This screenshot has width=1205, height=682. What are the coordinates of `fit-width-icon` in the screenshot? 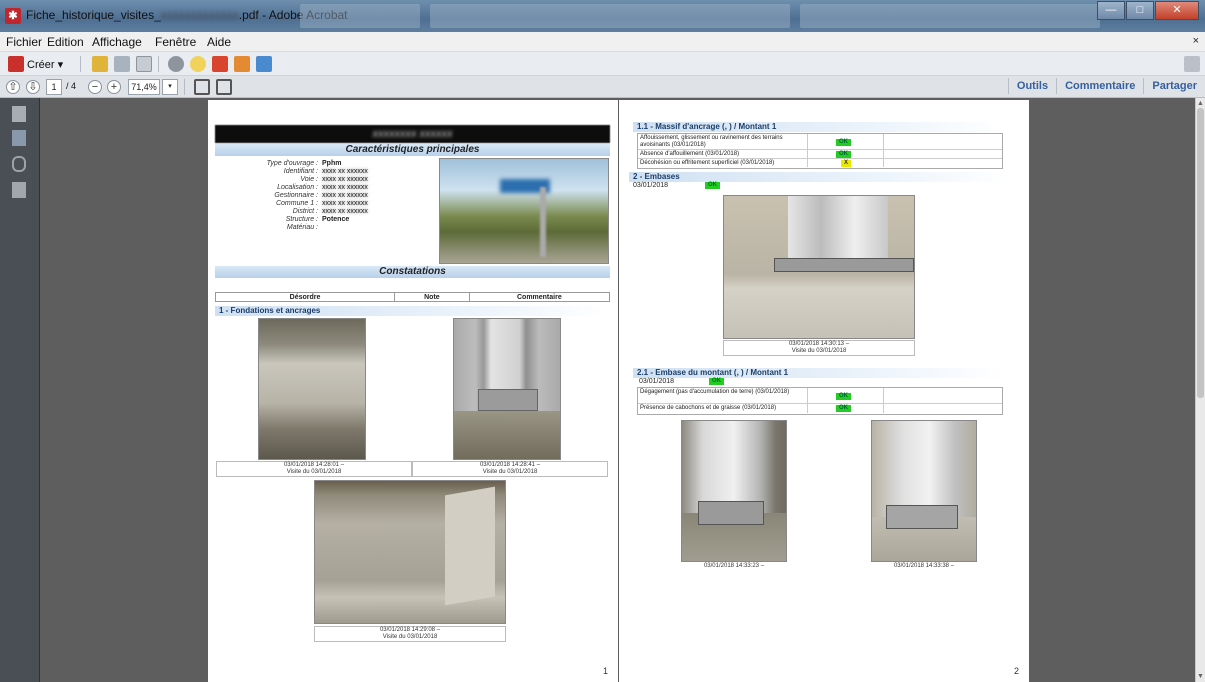 It's located at (202, 87).